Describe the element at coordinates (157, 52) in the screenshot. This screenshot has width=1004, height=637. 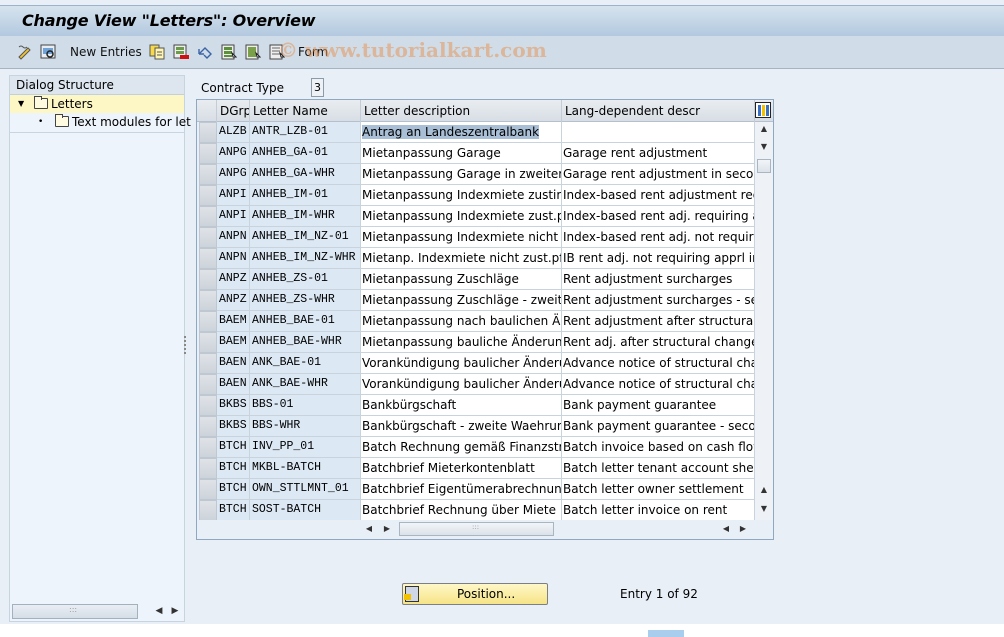
I see `copy-as-button` at that location.